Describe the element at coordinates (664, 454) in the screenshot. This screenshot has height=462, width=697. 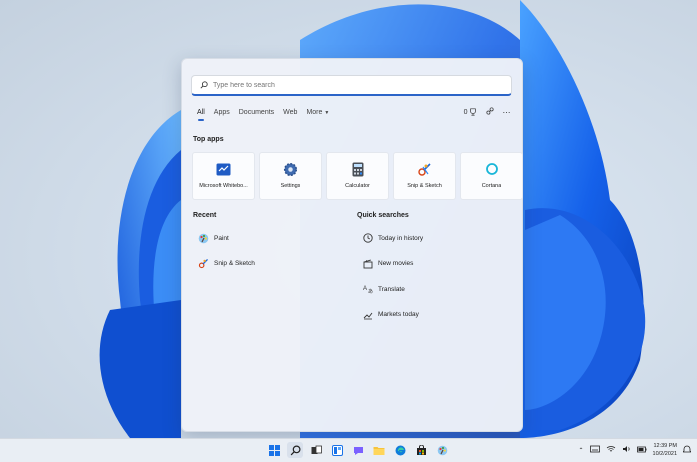
I see `clock-date: 10/2/2021` at that location.